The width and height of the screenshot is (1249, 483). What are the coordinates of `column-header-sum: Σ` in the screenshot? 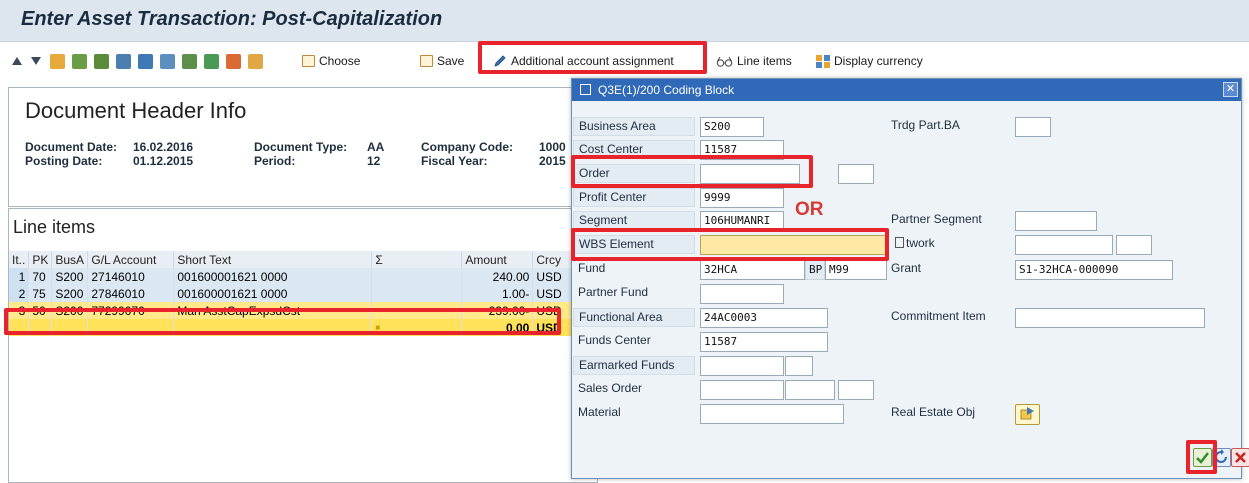 It's located at (417, 259).